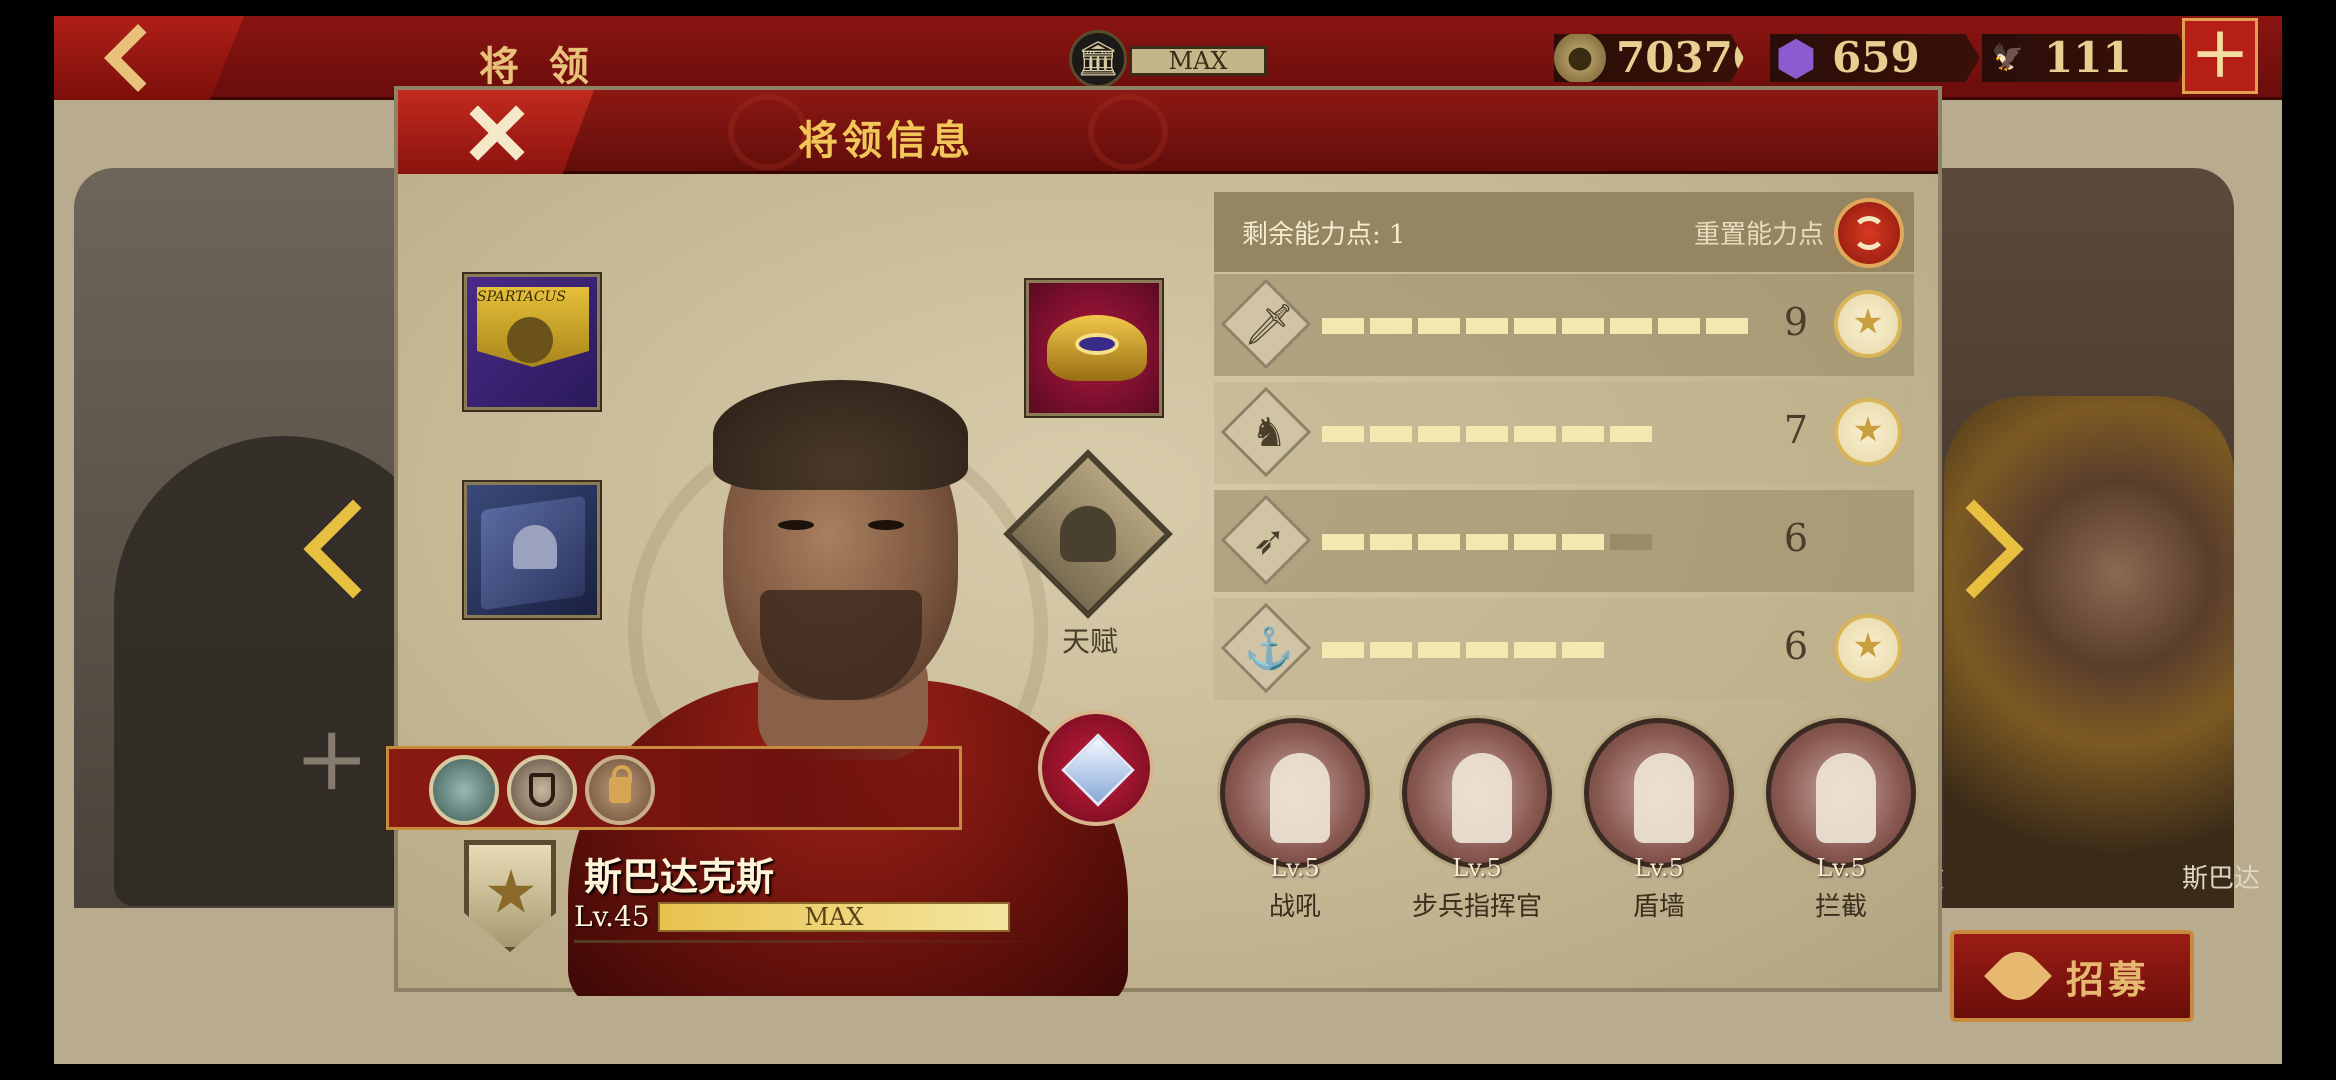  Describe the element at coordinates (674, 788) in the screenshot. I see `badge-strip` at that location.